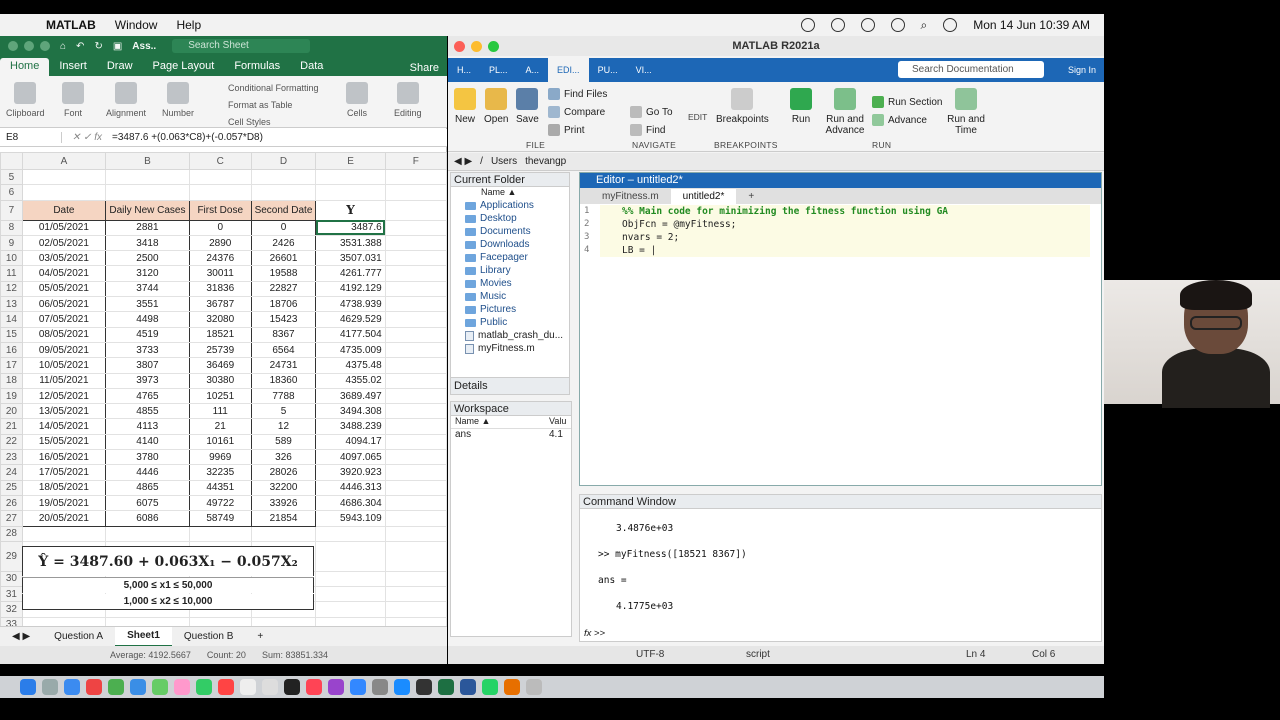 The image size is (1280, 720). Describe the element at coordinates (679, 224) in the screenshot. I see `code-line: ObjFcn = @myFitness;` at that location.